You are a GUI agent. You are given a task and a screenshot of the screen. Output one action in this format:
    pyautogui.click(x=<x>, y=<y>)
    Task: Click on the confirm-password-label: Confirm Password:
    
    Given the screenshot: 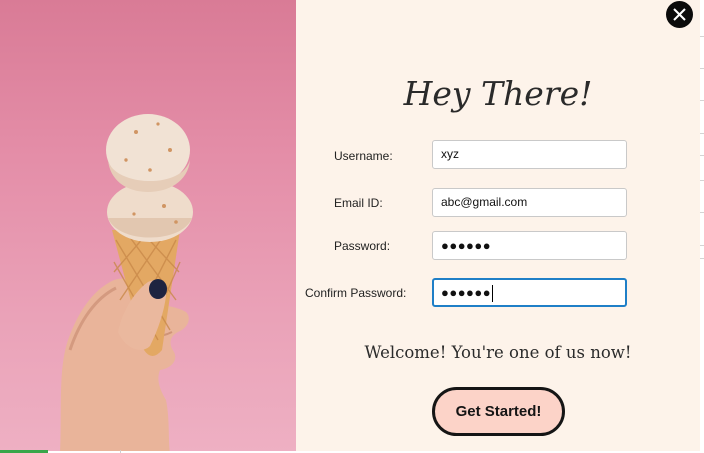 What is the action you would take?
    pyautogui.click(x=356, y=293)
    